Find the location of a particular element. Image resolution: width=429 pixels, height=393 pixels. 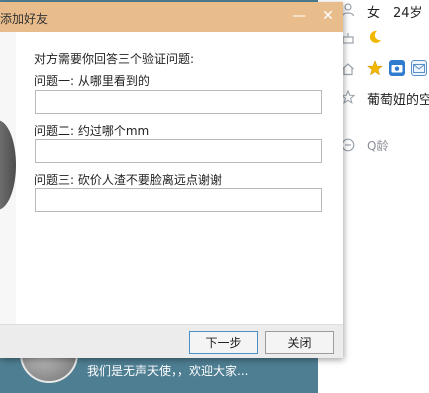

next-button: 下一步 is located at coordinates (223, 342).